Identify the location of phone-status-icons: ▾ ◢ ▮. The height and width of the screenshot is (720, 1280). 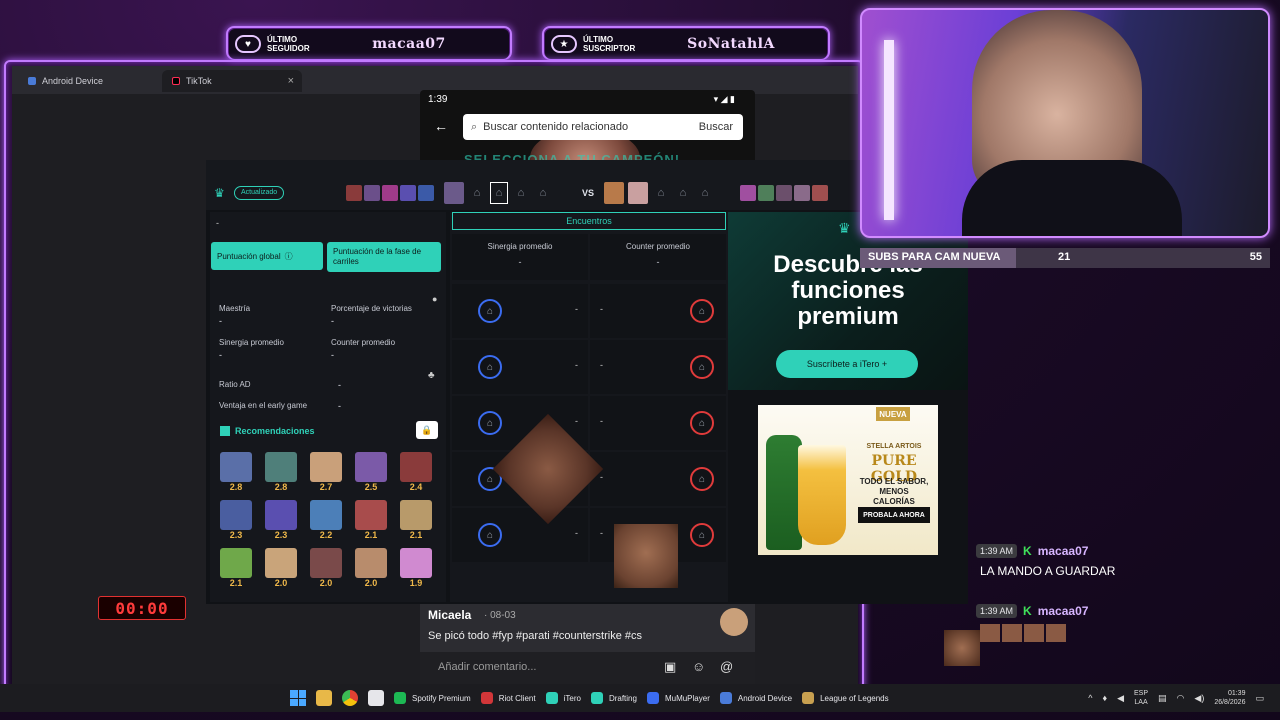
(724, 99).